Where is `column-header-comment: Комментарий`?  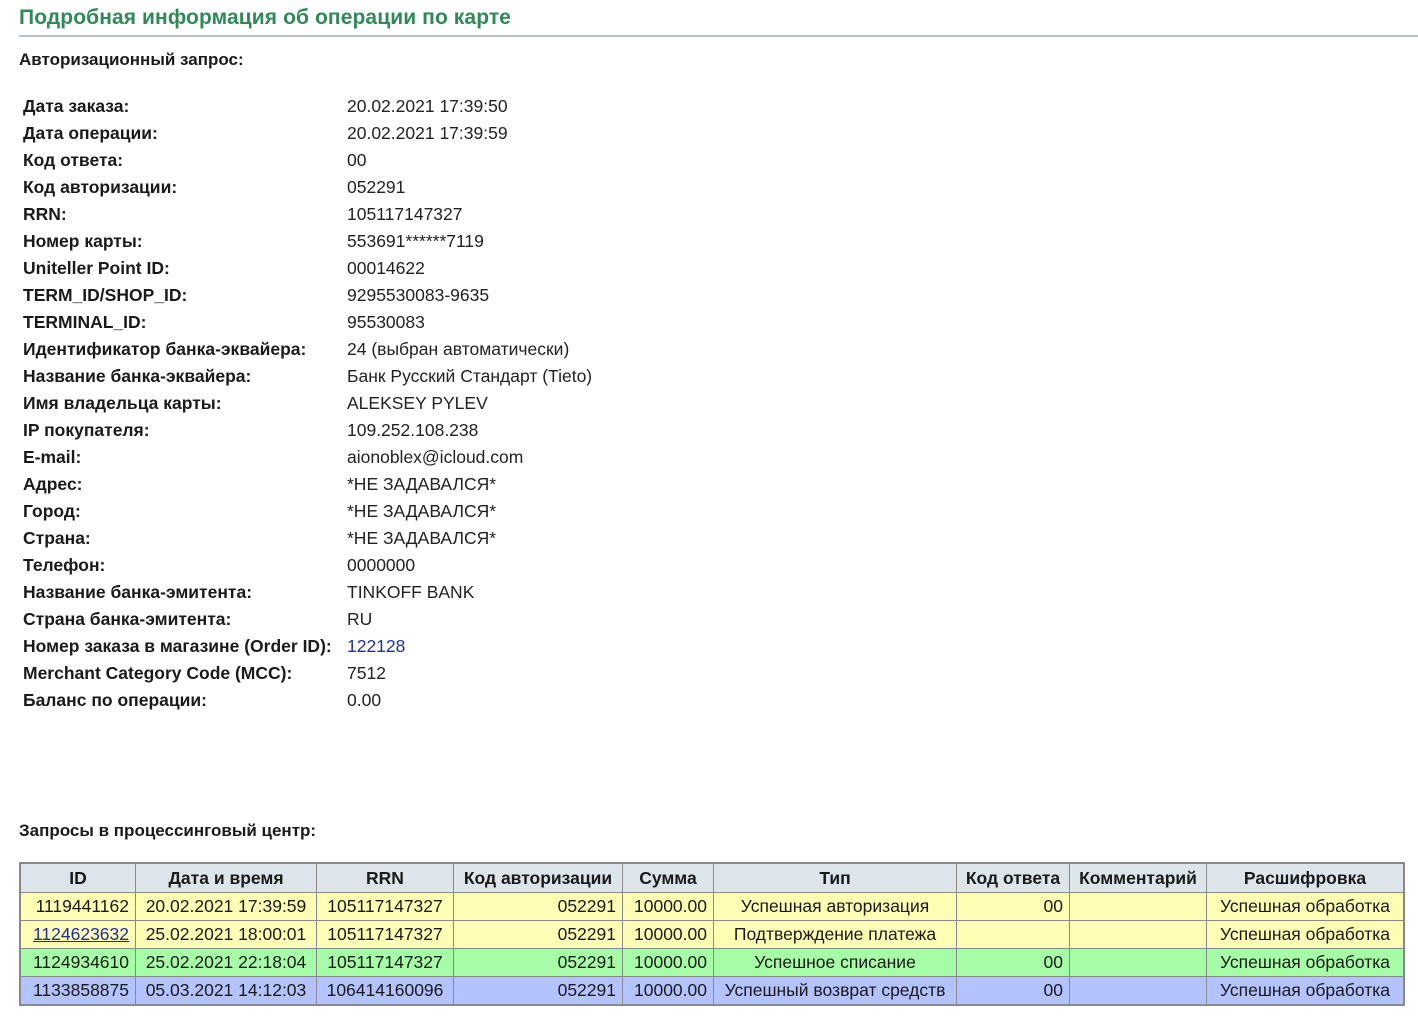 column-header-comment: Комментарий is located at coordinates (1138, 877).